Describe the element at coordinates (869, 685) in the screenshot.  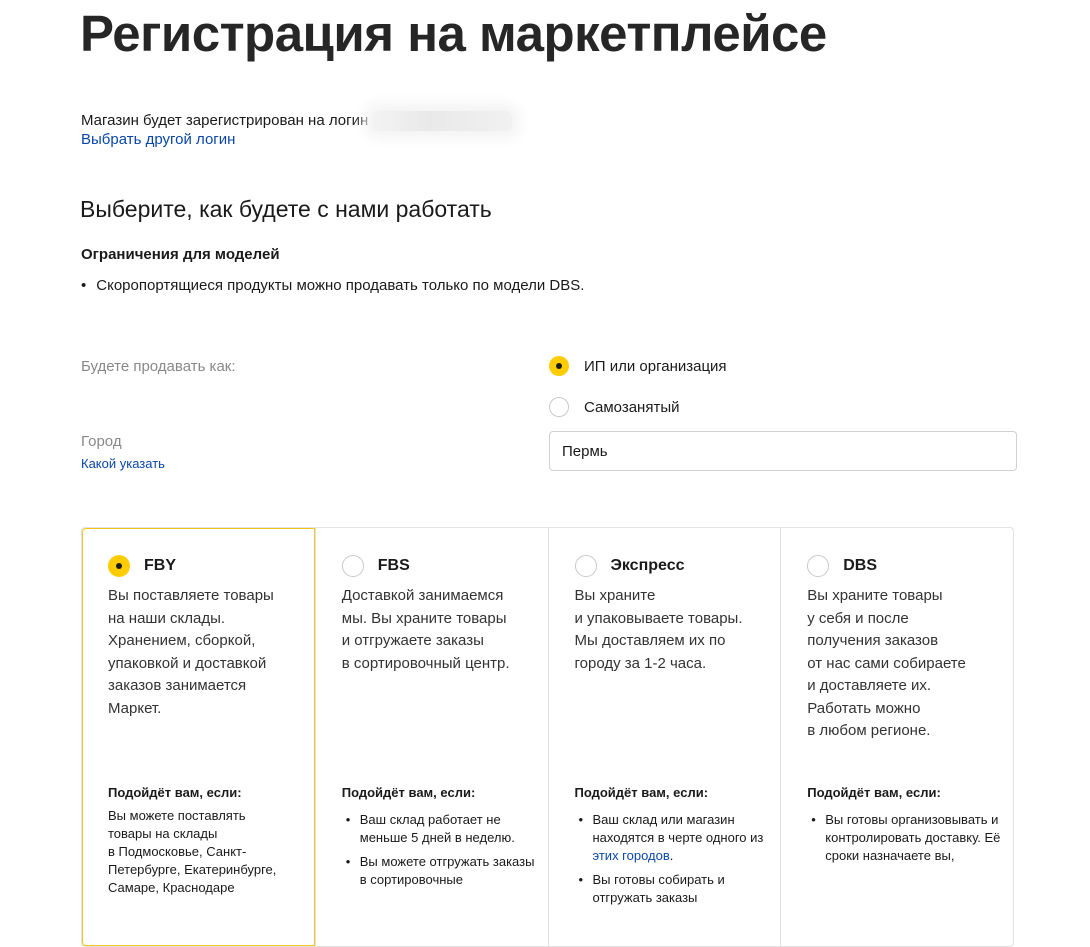
I see `desc-line: и доставляете их.` at that location.